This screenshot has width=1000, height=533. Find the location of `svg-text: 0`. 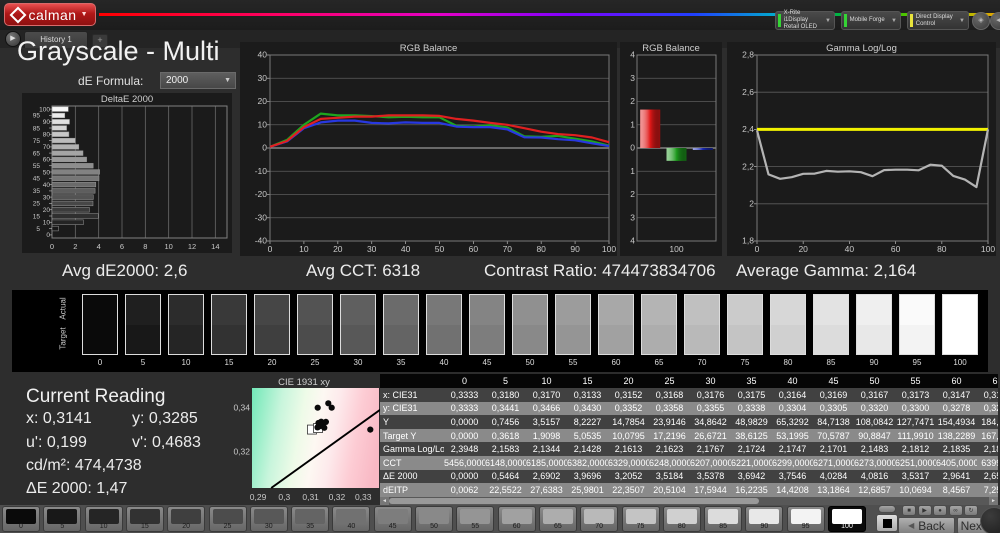

svg-text: 0 is located at coordinates (270, 249).